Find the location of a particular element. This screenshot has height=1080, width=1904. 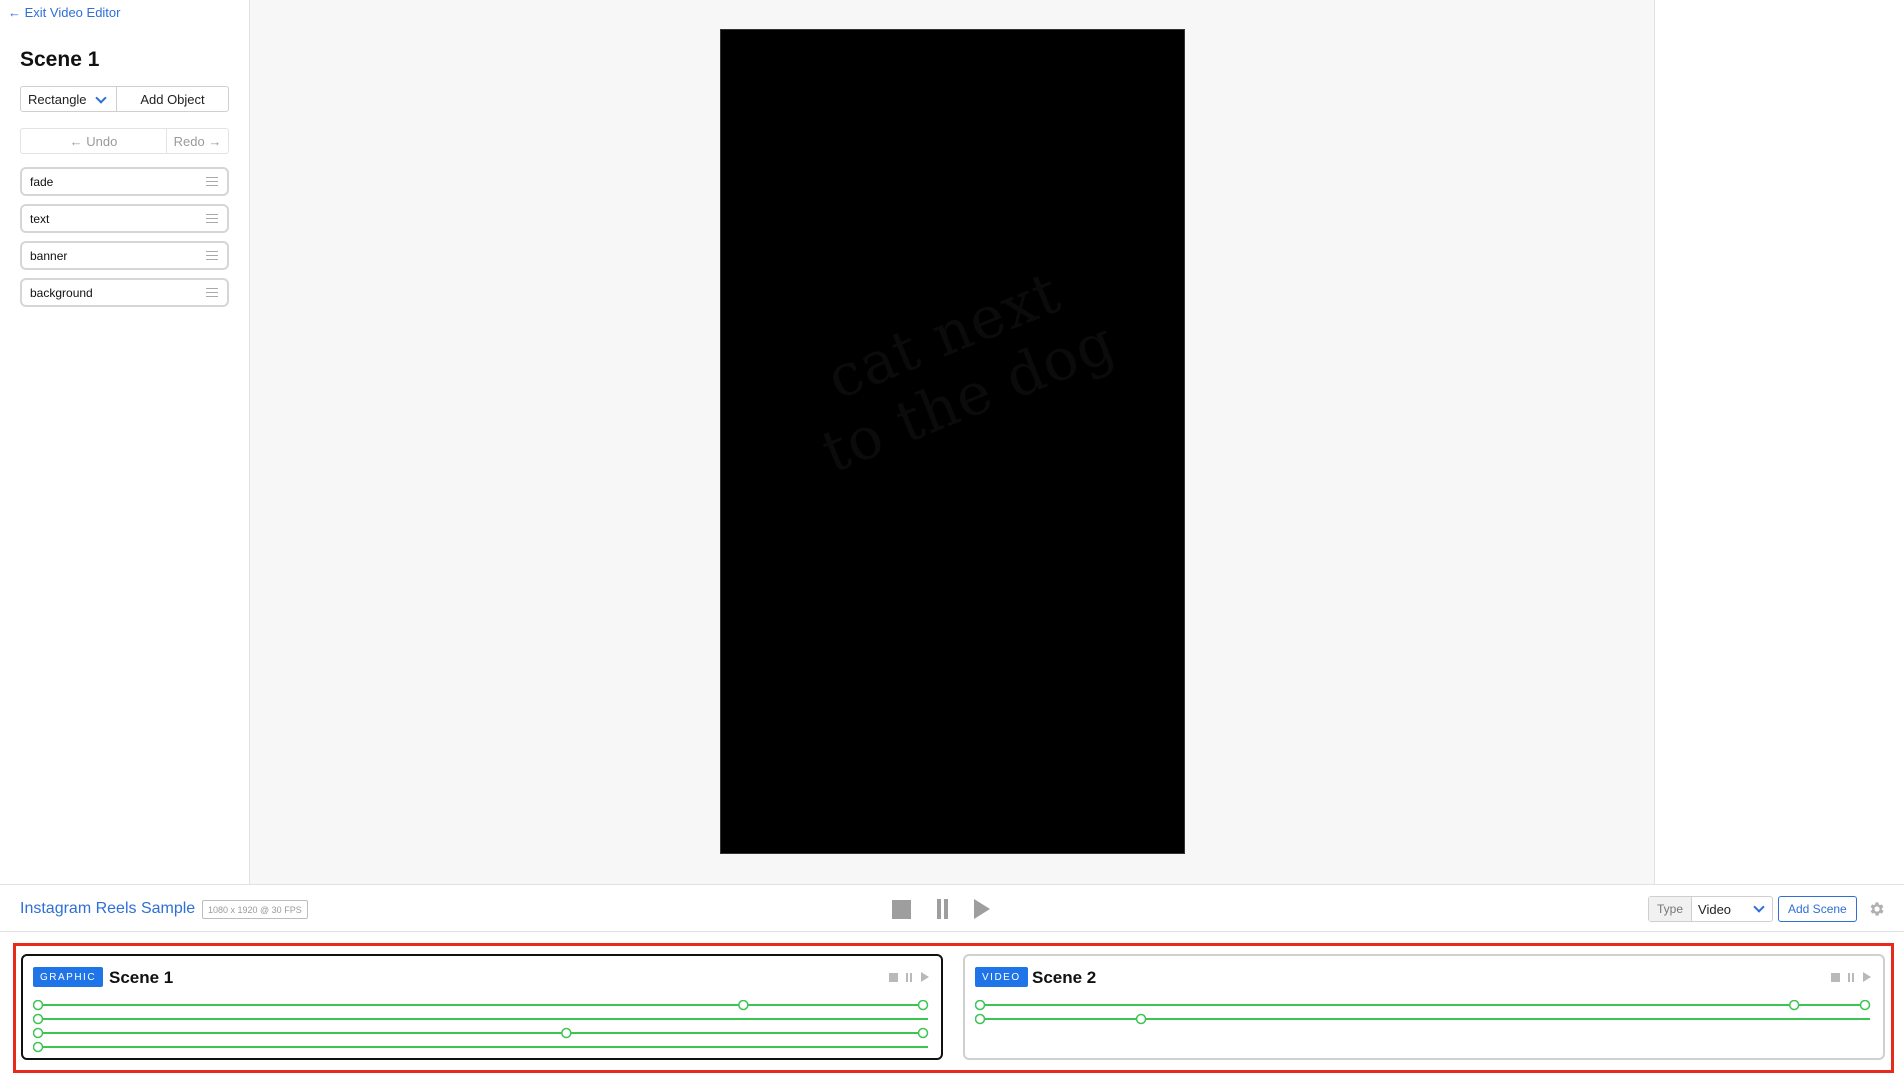

add-object-group: Rectangle Add Object is located at coordinates (124, 99).